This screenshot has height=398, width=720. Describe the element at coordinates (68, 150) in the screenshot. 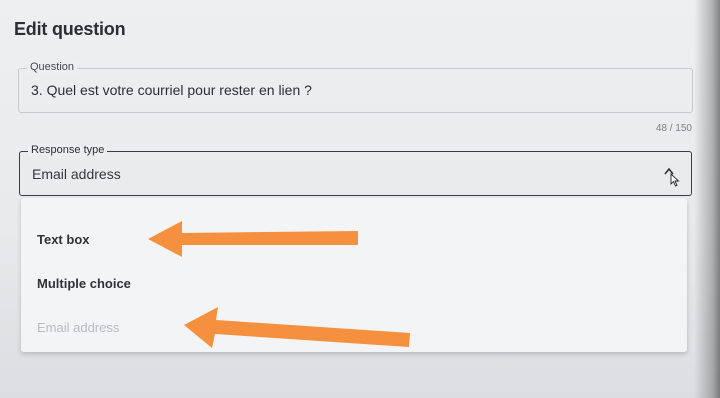

I see `response-type-legend: Response type` at that location.